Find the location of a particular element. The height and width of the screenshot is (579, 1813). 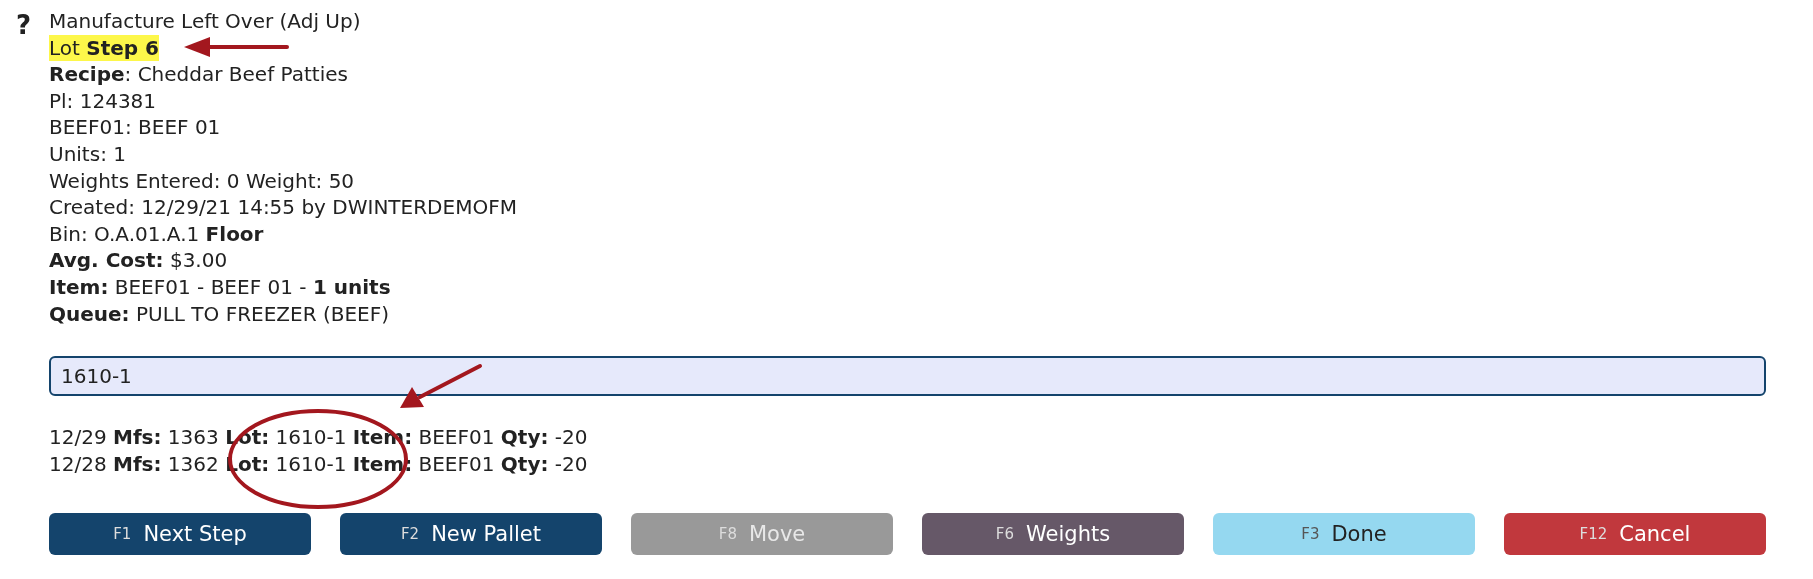

detail-line: Item: BEEF01 - BEEF 01 - 1 units is located at coordinates (220, 287).